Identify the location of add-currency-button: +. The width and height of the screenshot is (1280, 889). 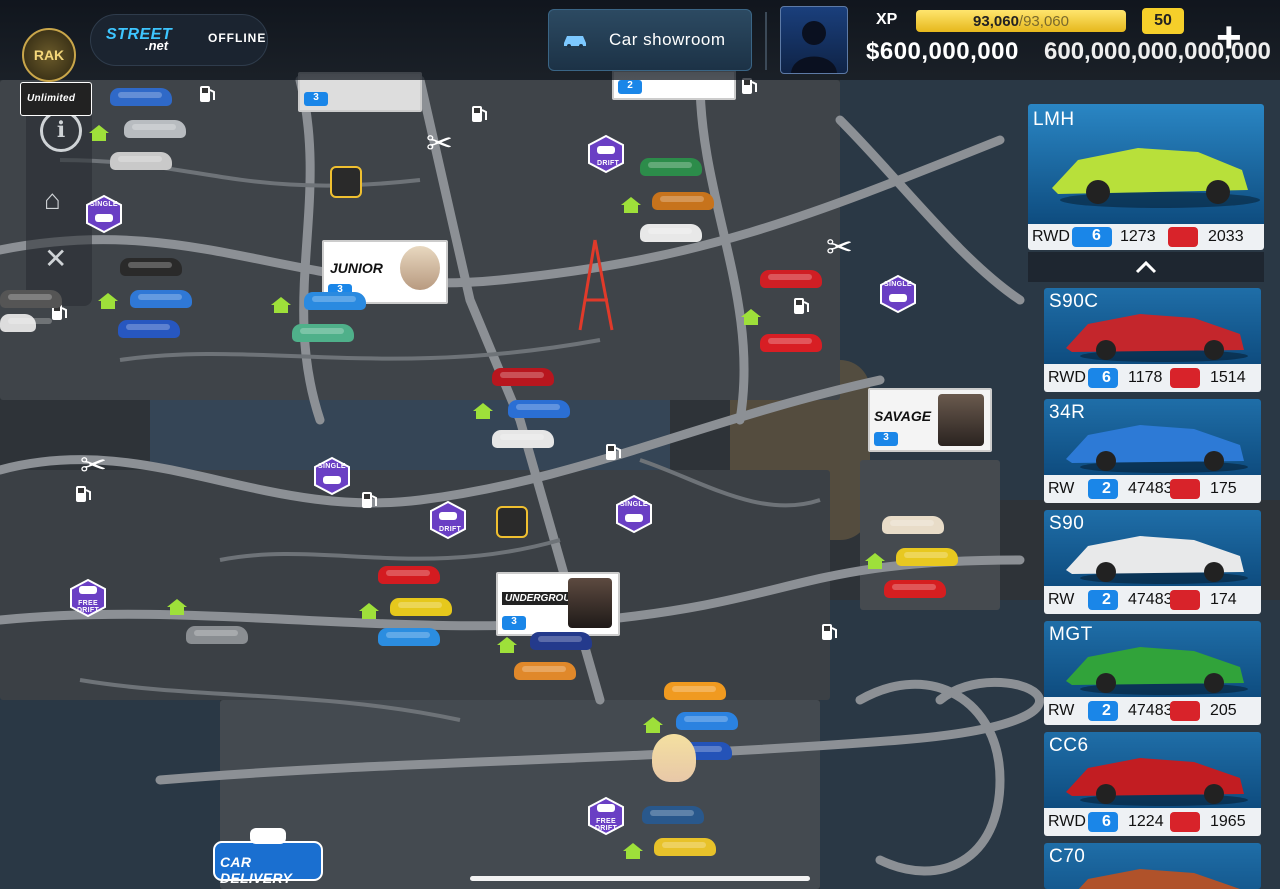
(1229, 38).